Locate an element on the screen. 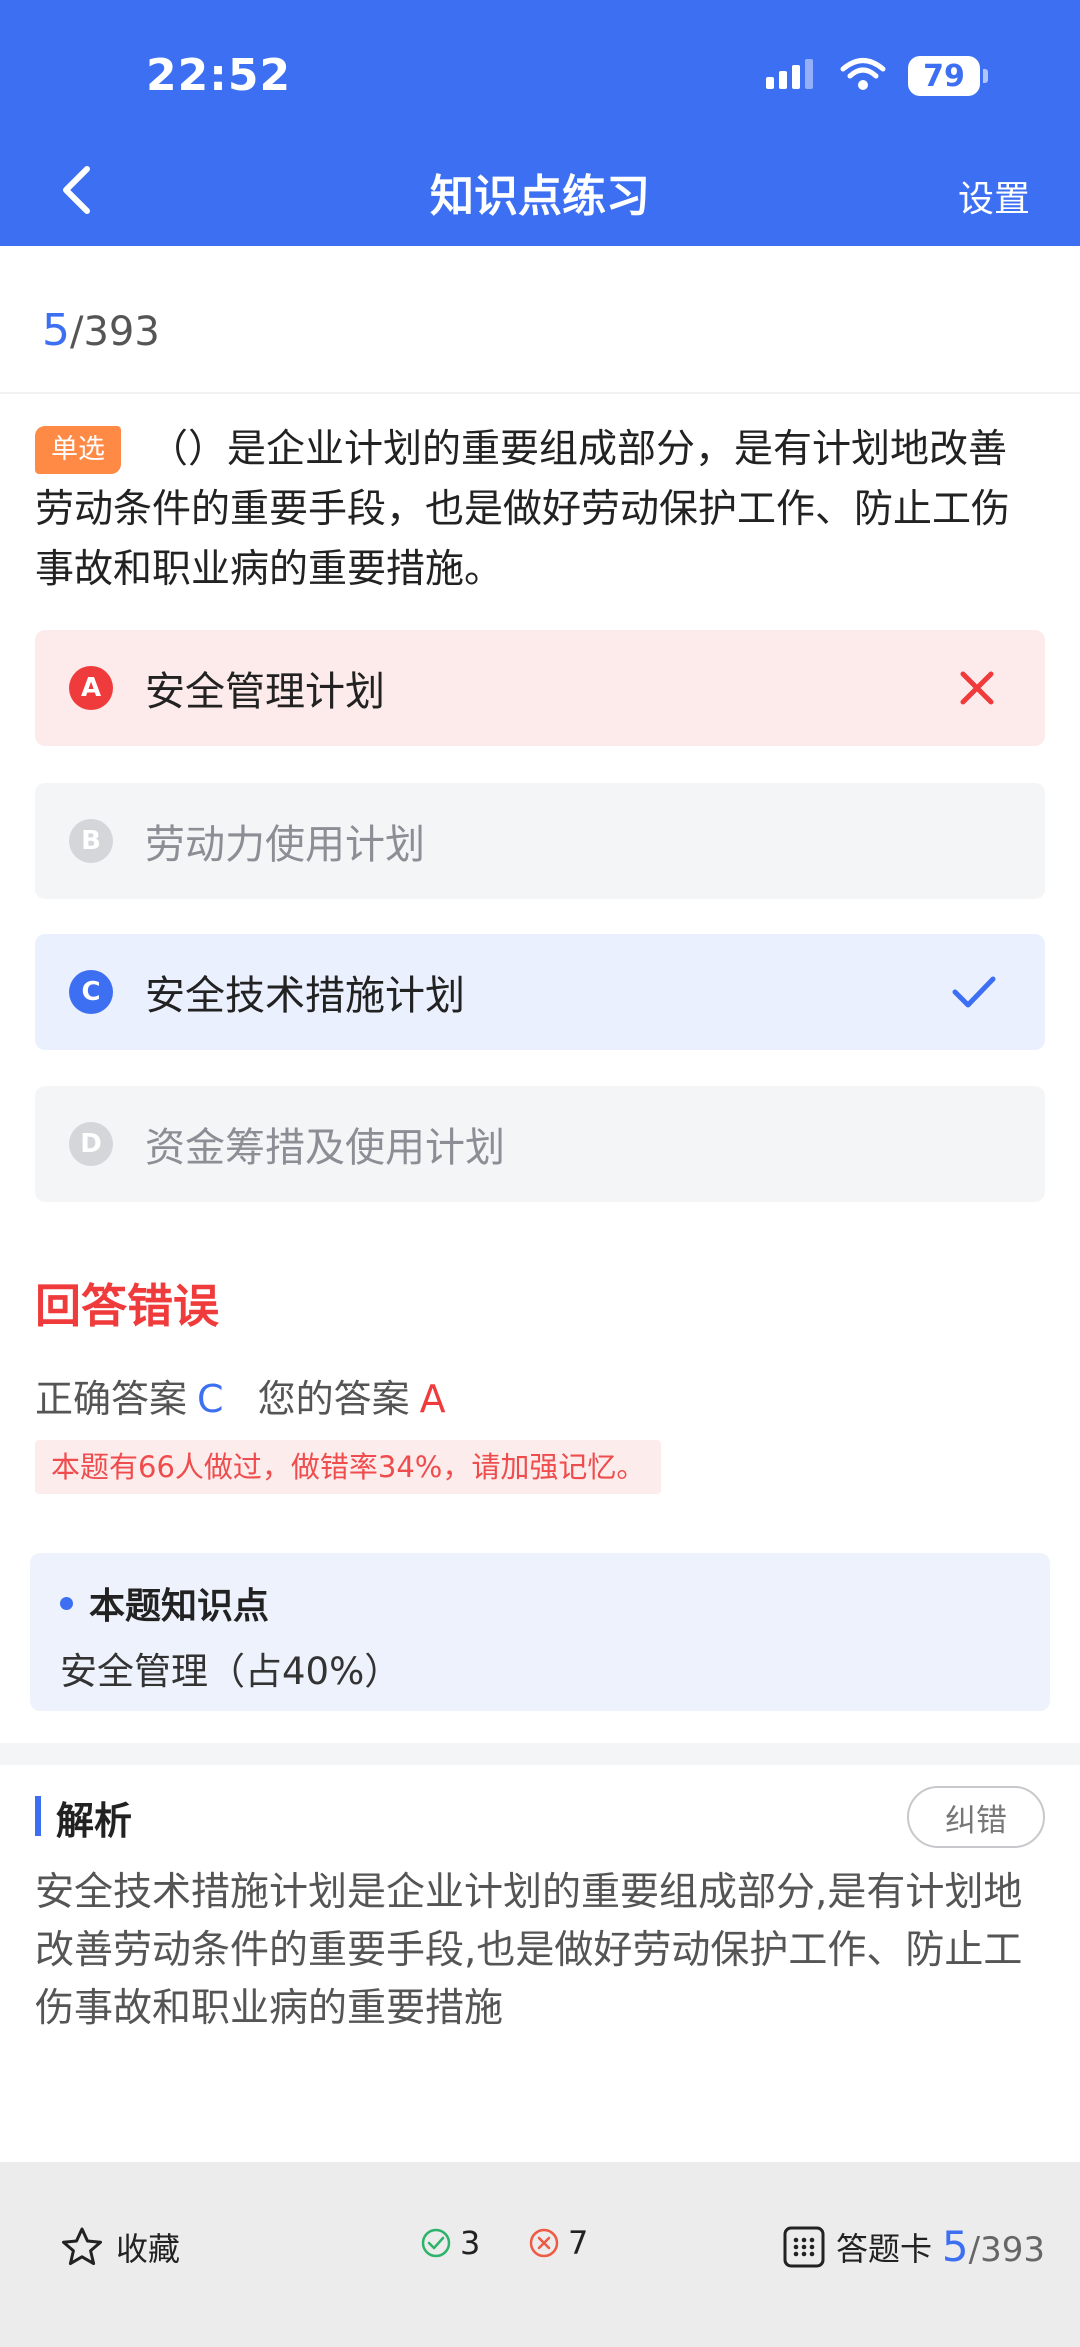  answer-card-button: 答题卡 is located at coordinates (857, 2247).